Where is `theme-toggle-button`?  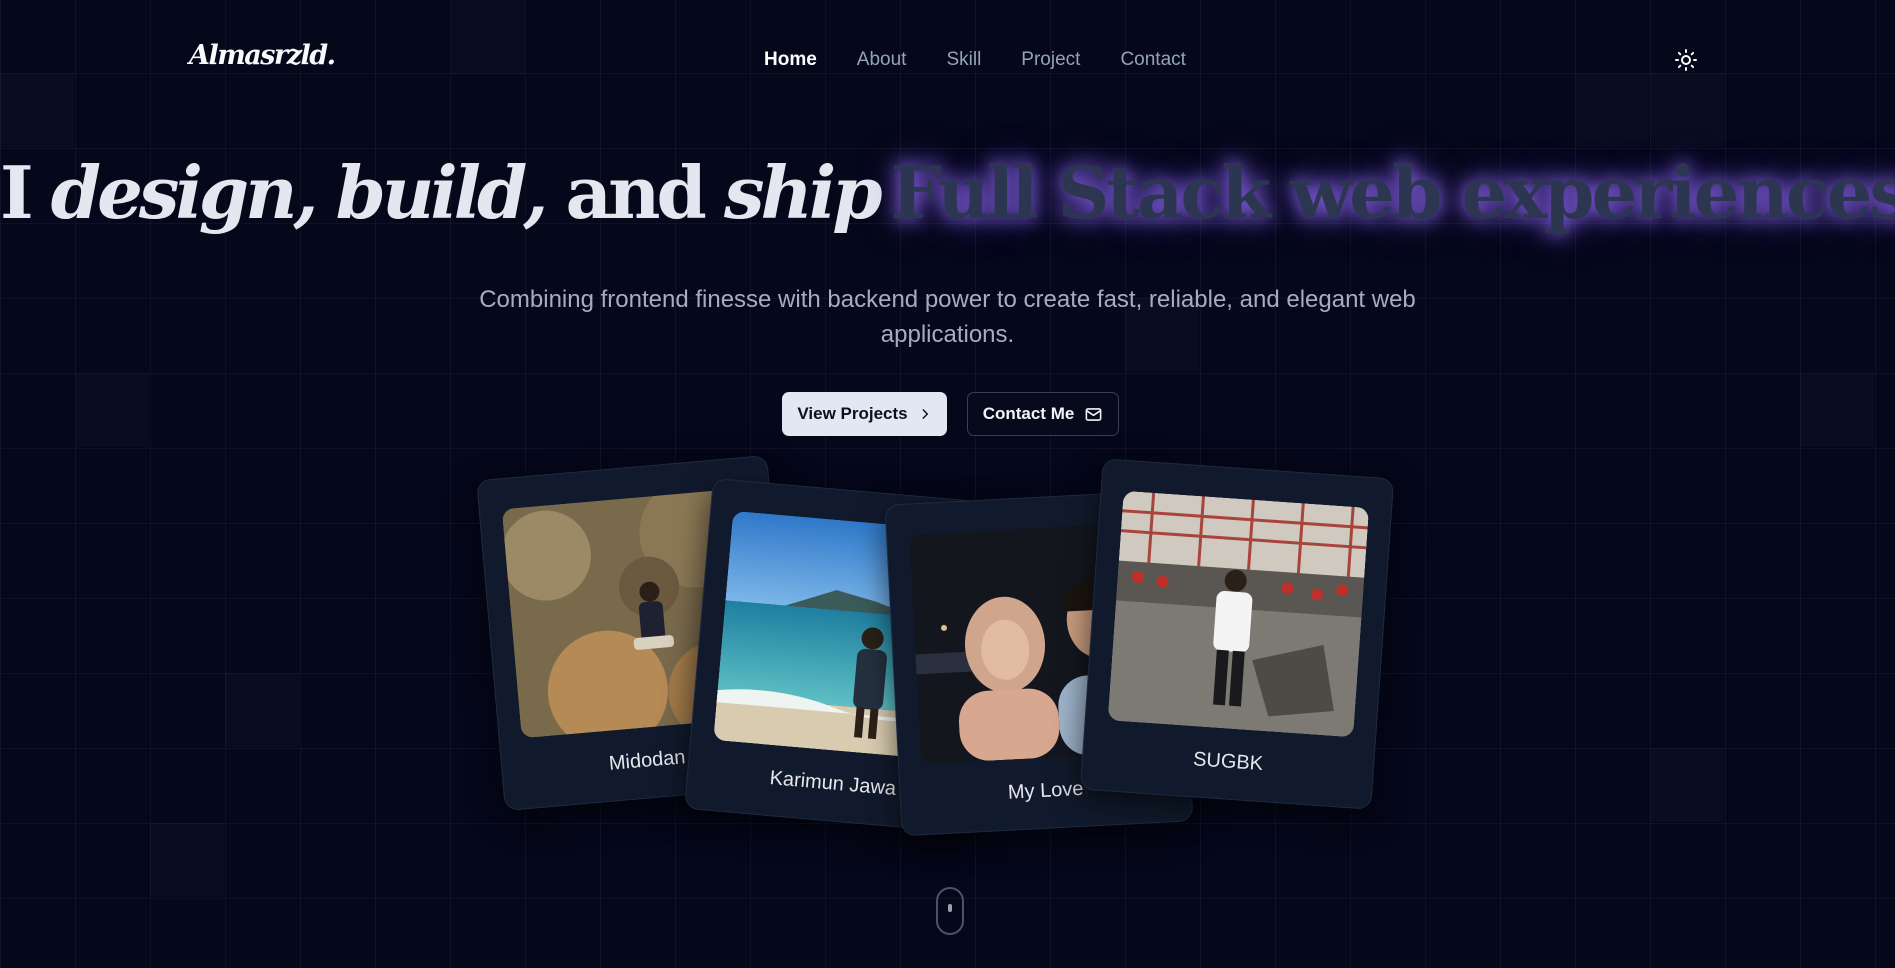
theme-toggle-button is located at coordinates (1686, 60).